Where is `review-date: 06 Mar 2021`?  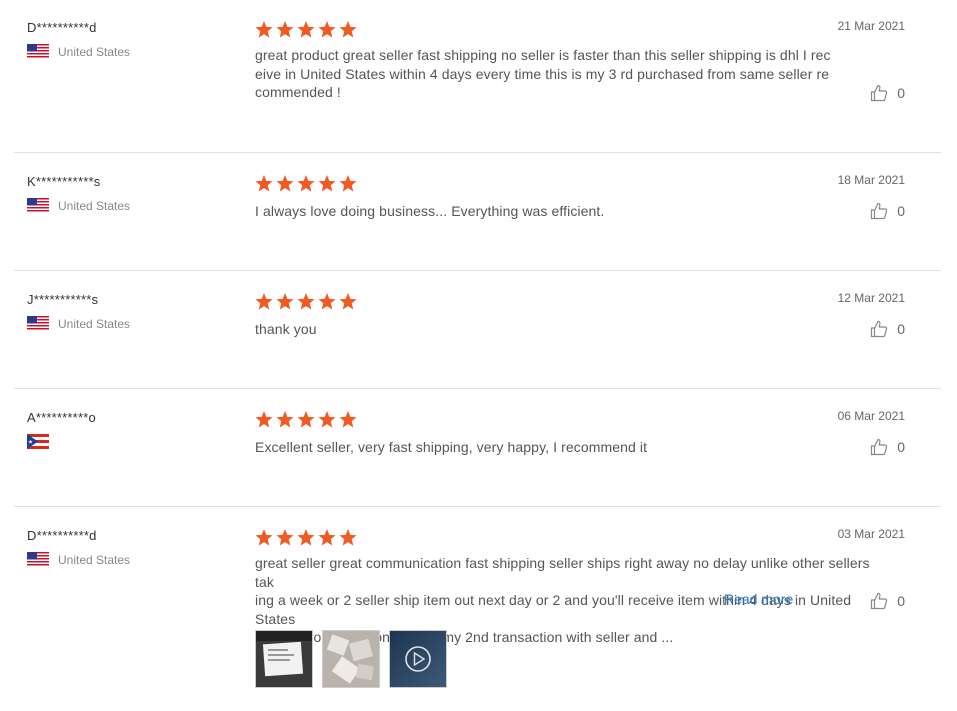 review-date: 06 Mar 2021 is located at coordinates (871, 416).